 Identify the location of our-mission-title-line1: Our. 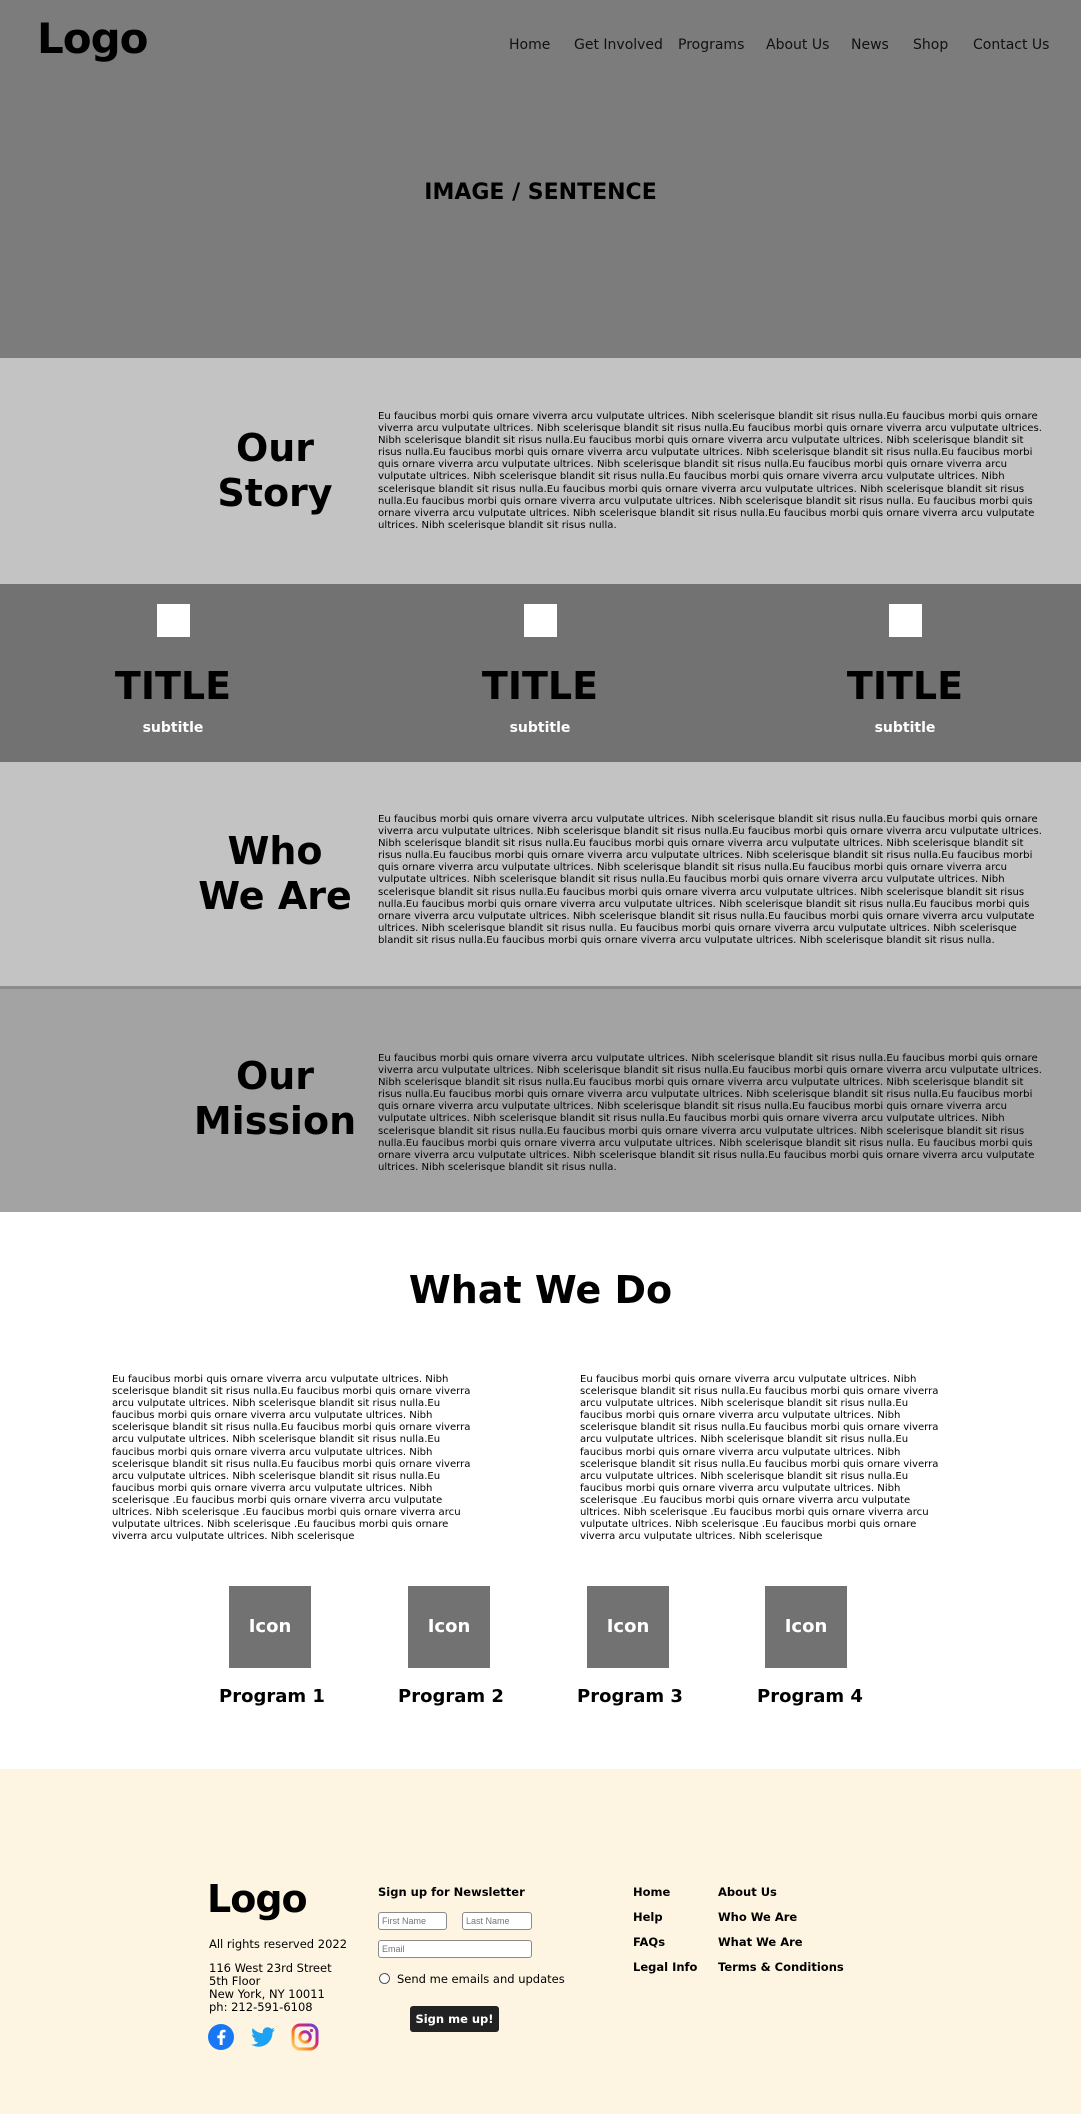
(275, 1076).